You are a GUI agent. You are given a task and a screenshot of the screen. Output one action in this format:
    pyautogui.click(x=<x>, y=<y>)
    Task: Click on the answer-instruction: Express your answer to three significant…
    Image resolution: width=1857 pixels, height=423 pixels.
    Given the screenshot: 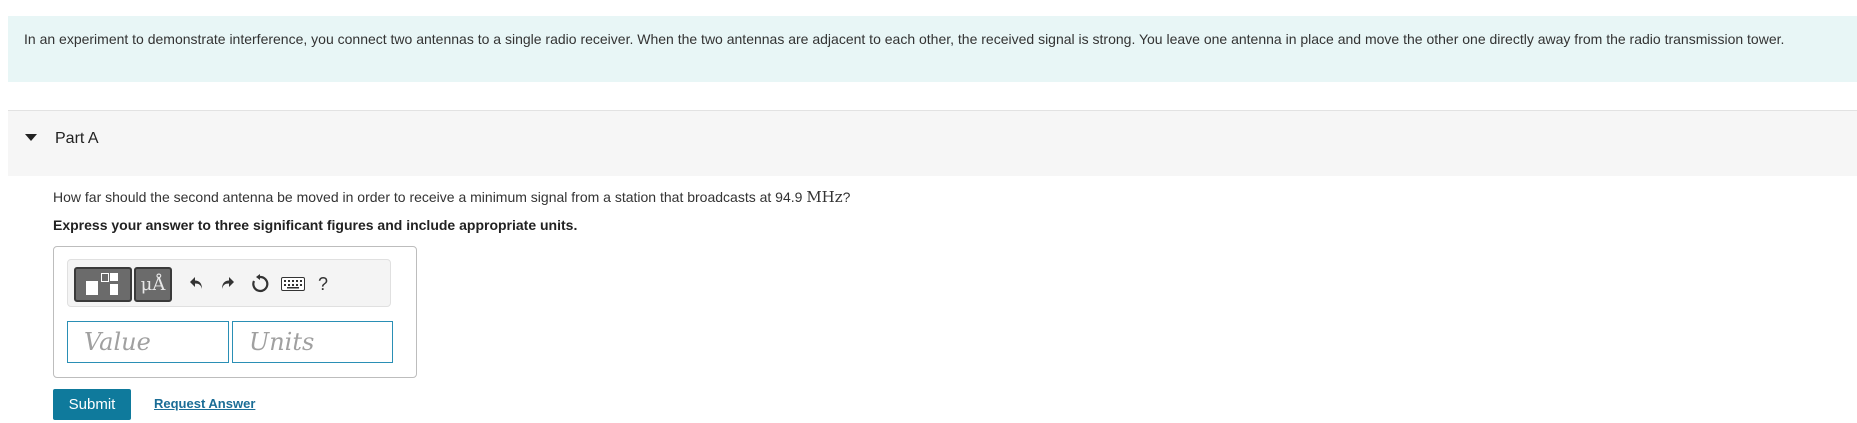 What is the action you would take?
    pyautogui.click(x=315, y=225)
    